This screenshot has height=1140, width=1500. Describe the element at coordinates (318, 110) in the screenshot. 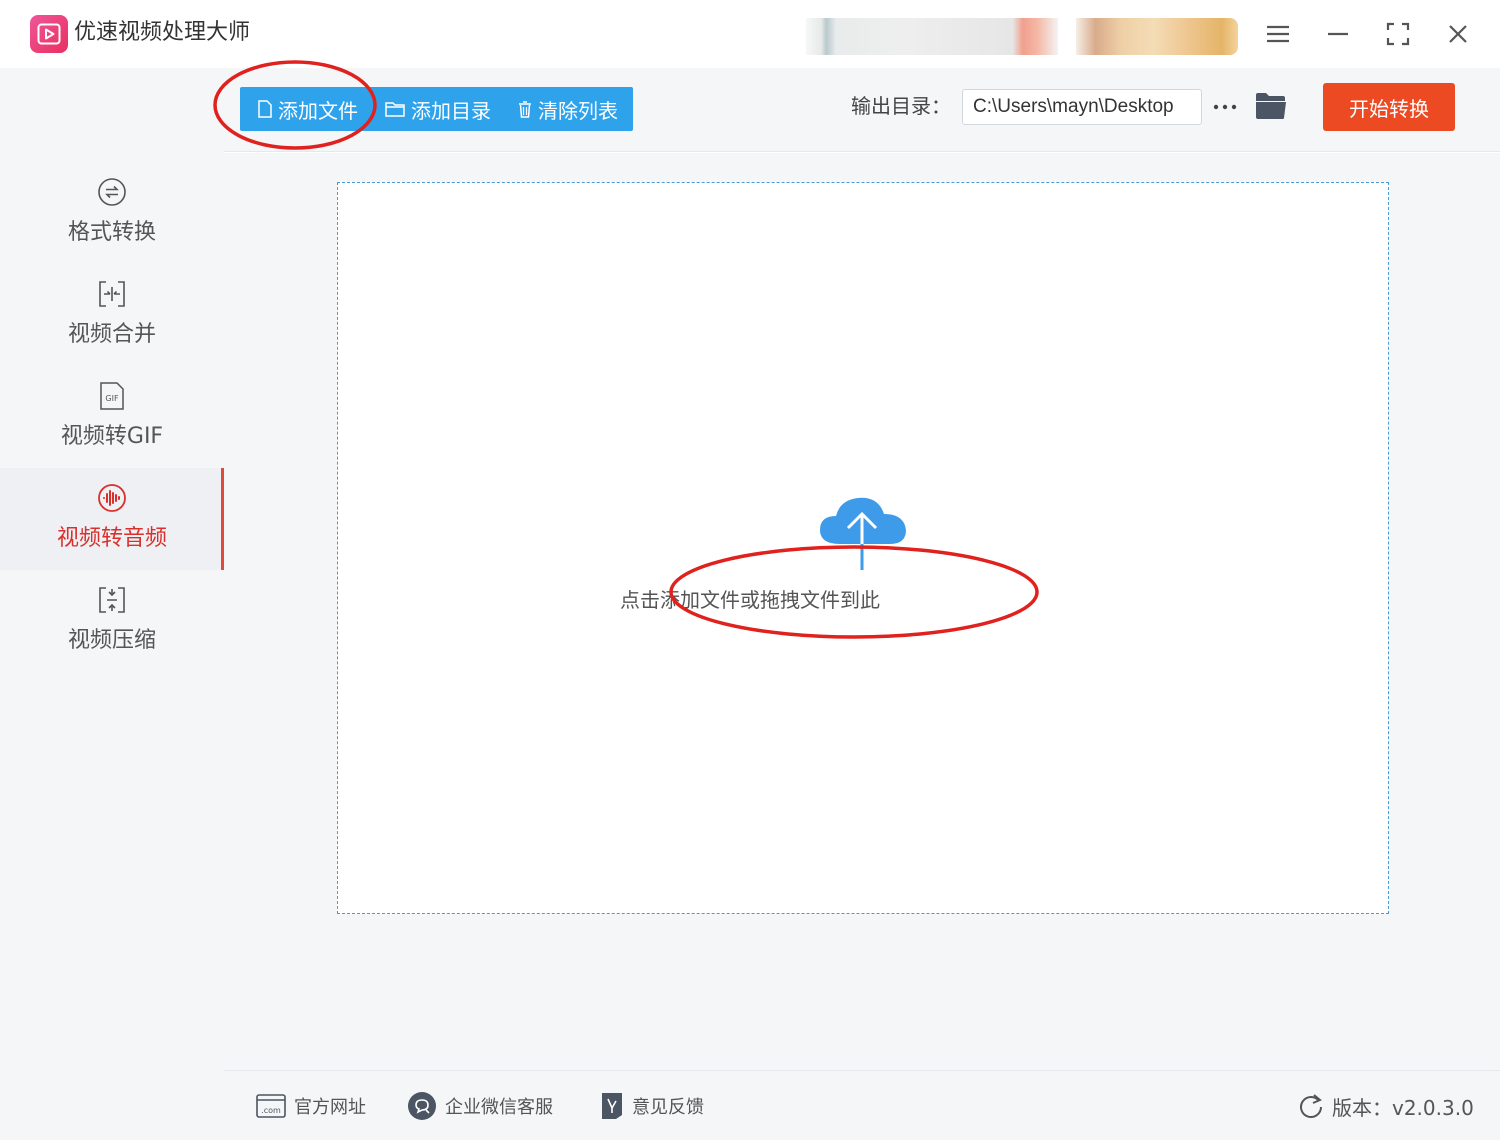

I see `add-file-label: 添加文件` at that location.